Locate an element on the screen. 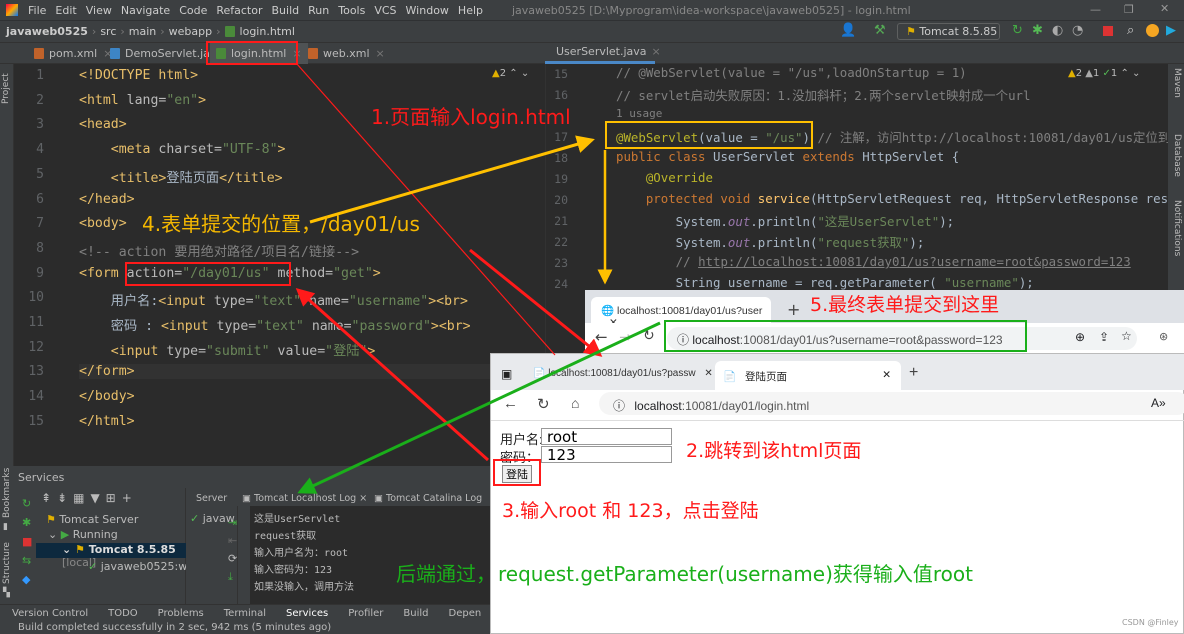 The width and height of the screenshot is (1184, 634). highlight-webservlet is located at coordinates (709, 135).